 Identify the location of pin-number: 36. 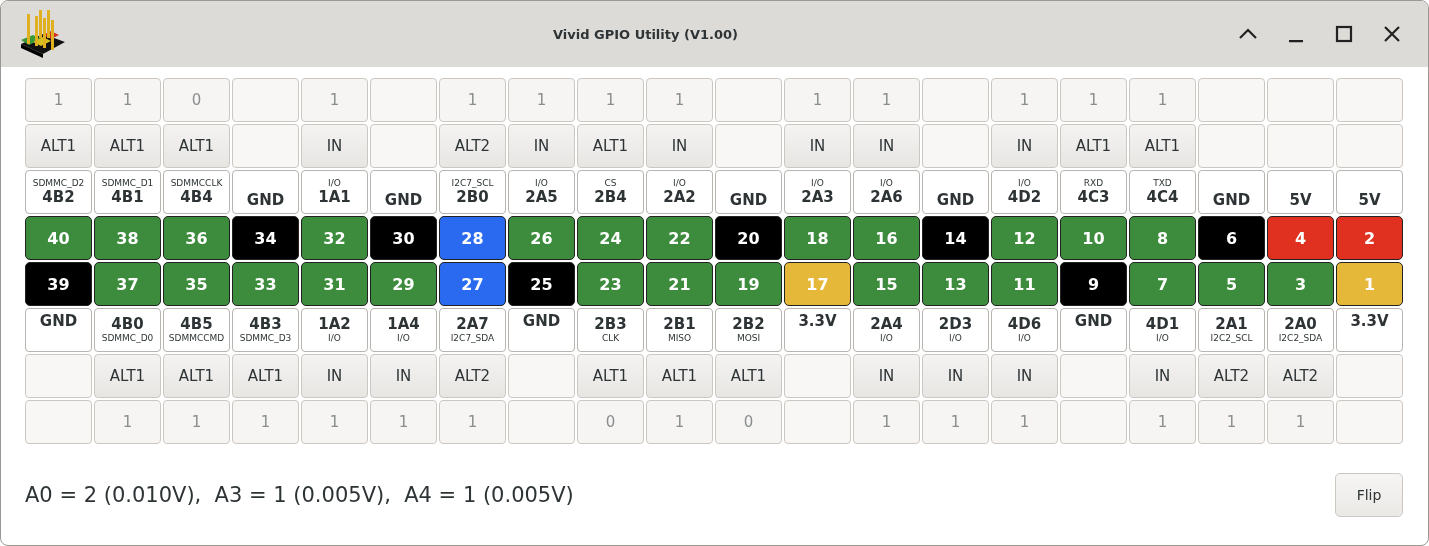
(196, 238).